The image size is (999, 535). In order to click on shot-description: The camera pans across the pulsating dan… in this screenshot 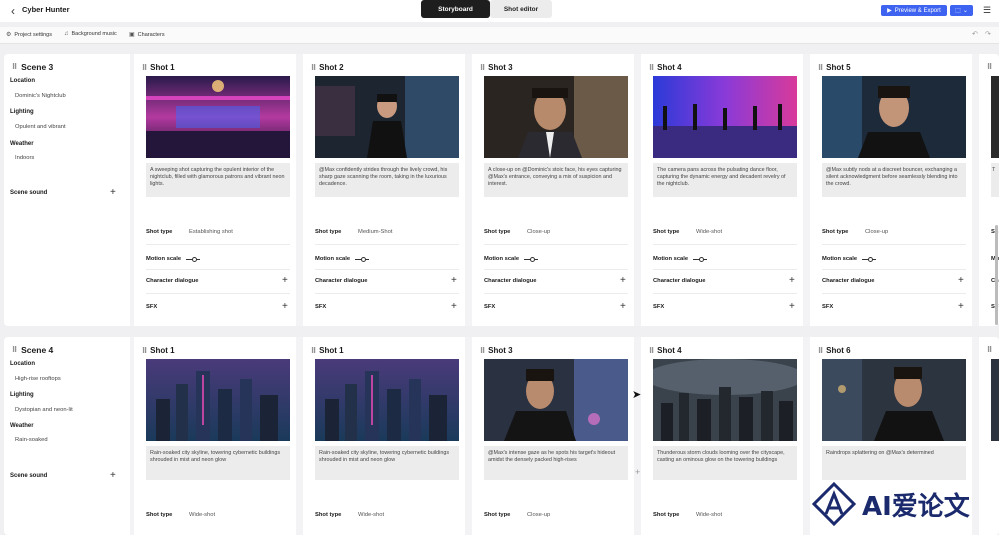, I will do `click(725, 180)`.